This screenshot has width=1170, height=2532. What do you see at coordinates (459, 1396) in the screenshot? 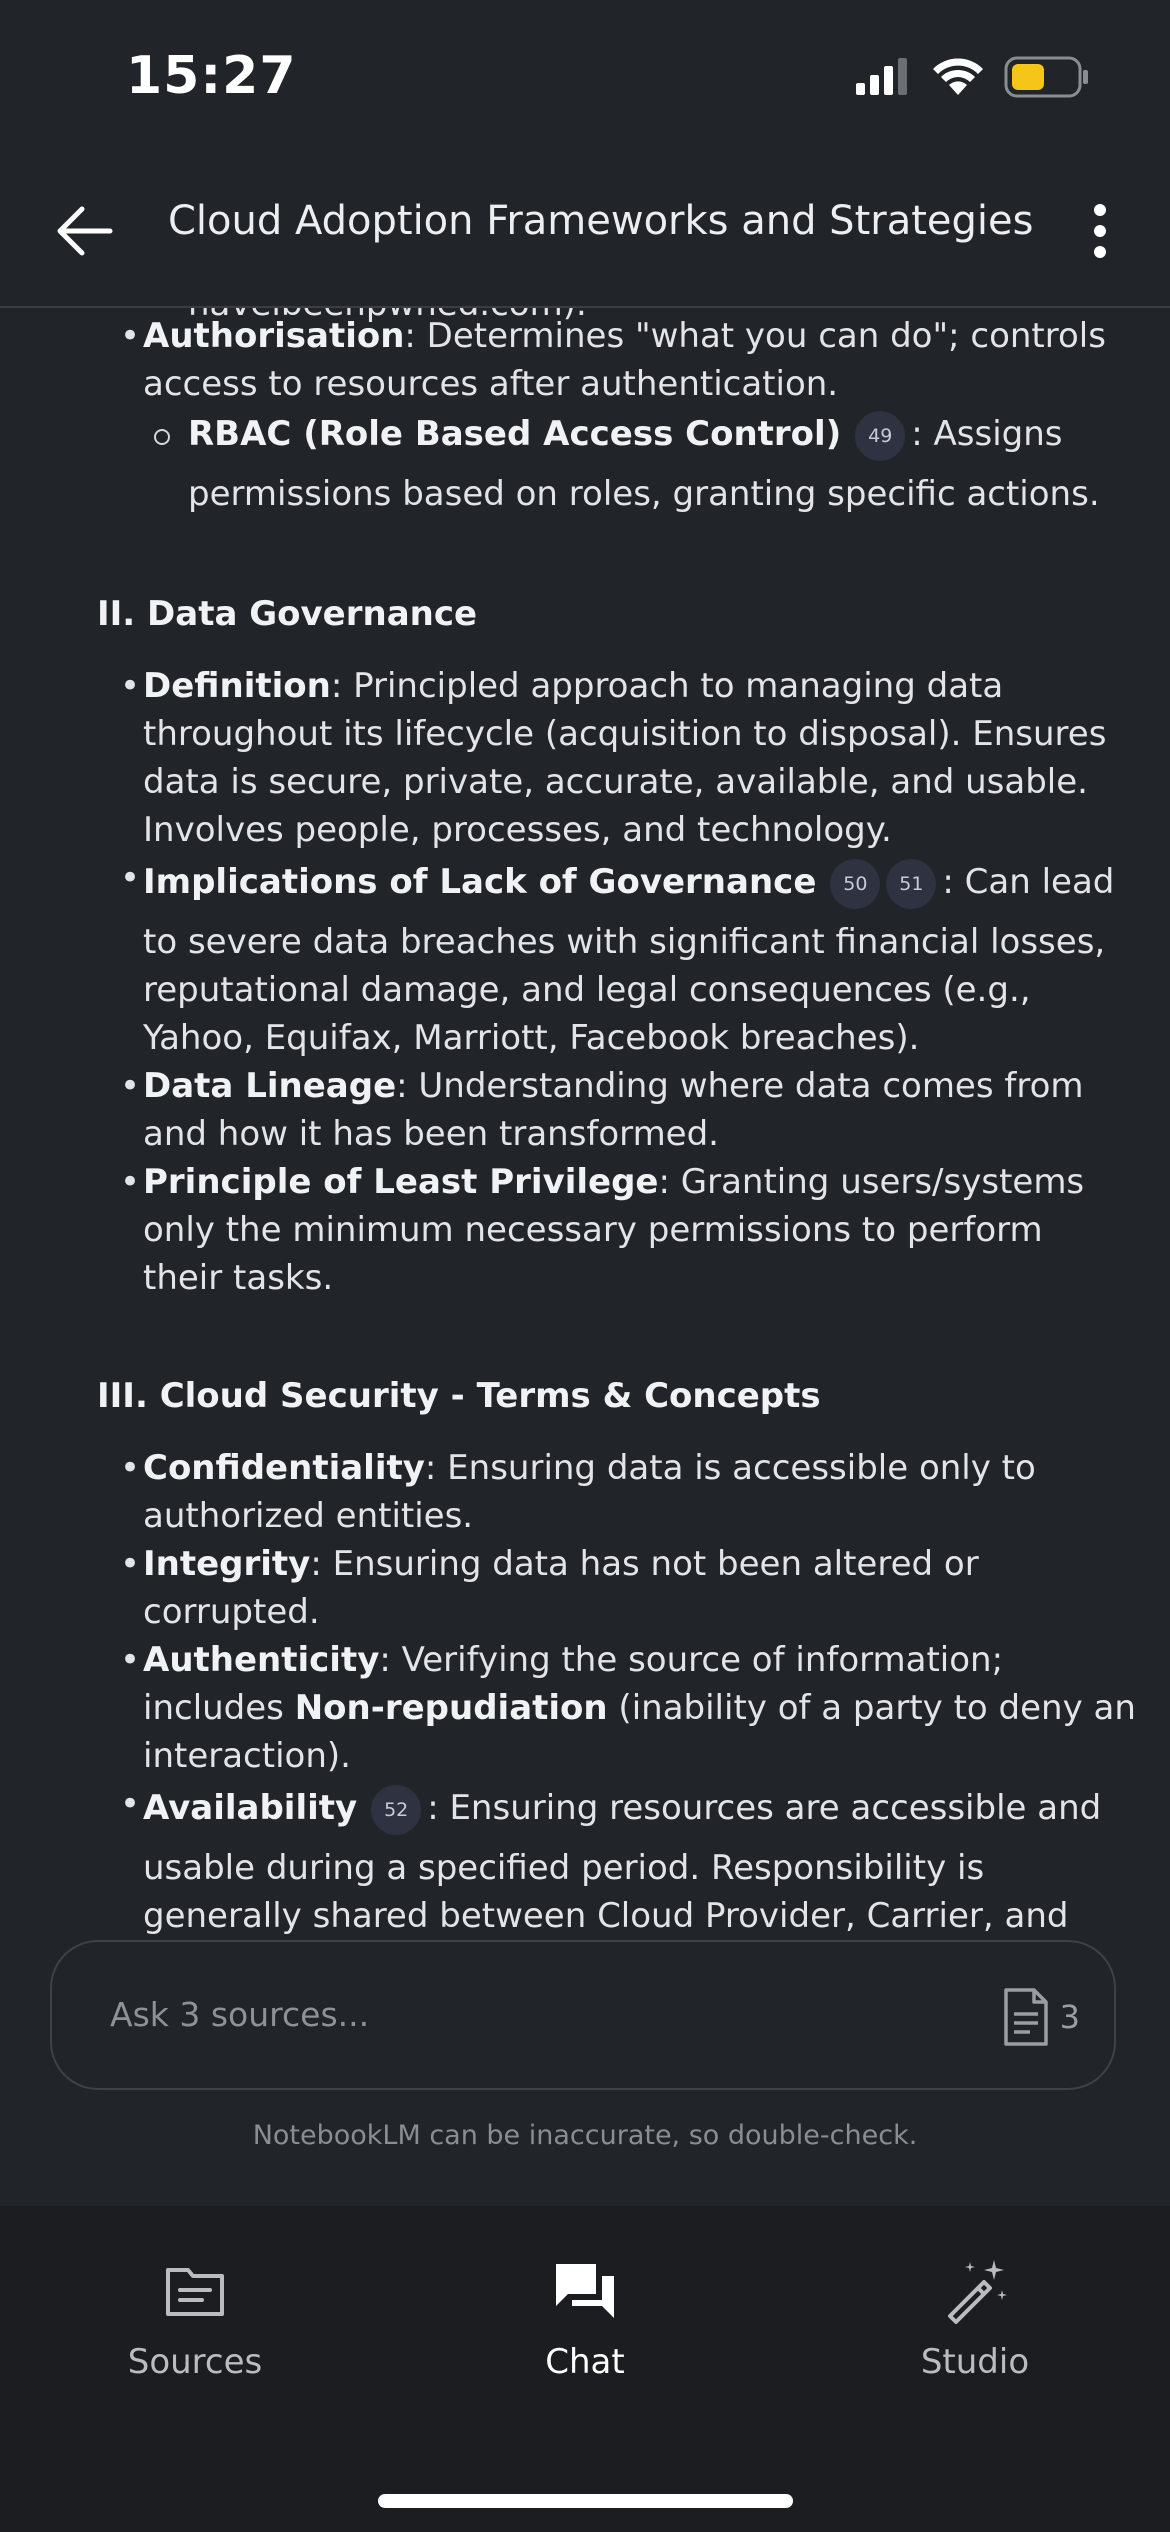
I see `section-heading: III. Cloud Security - Terms & Concepts` at bounding box center [459, 1396].